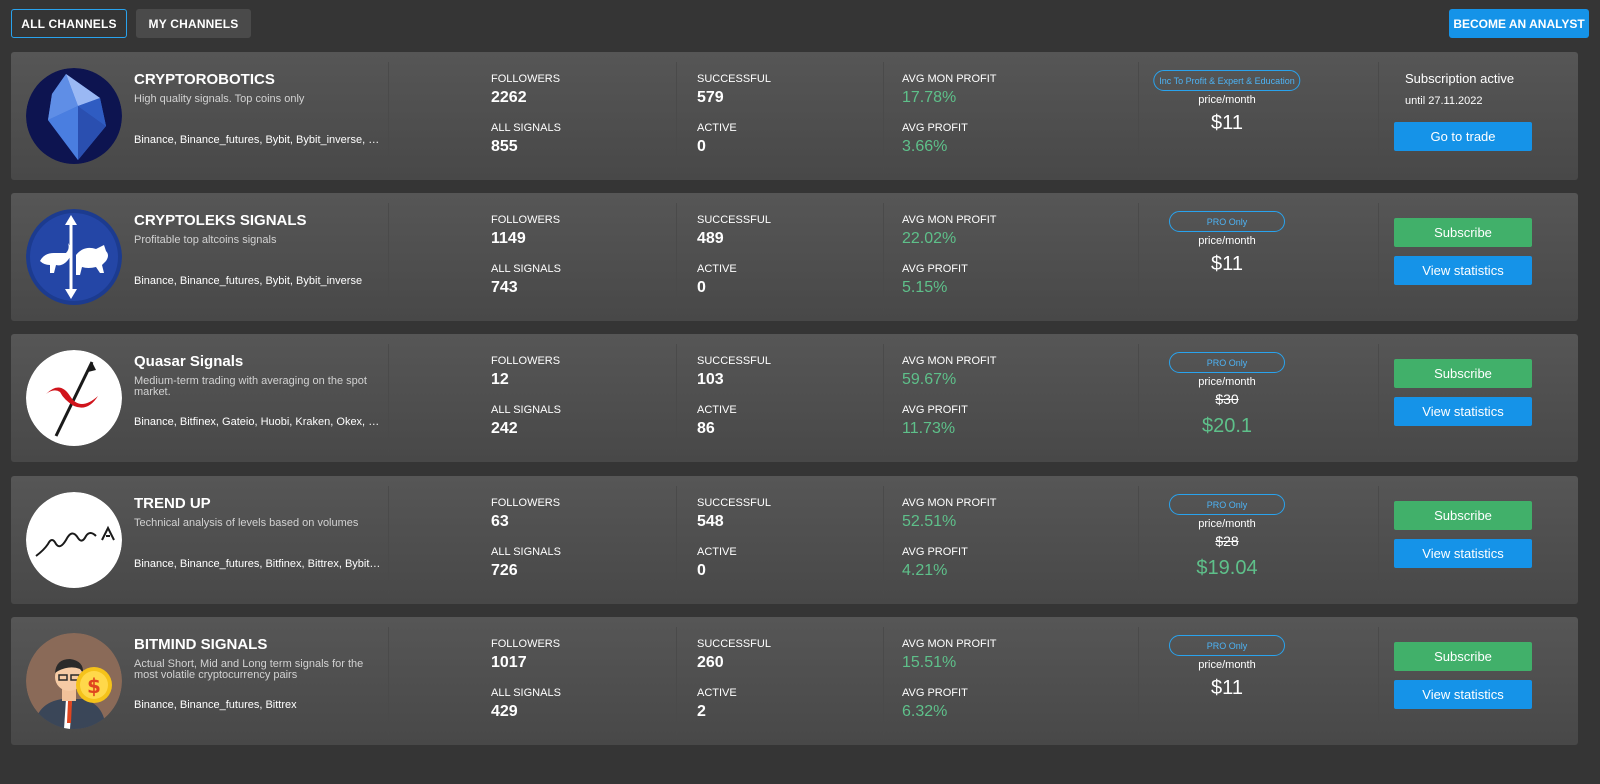  What do you see at coordinates (929, 238) in the screenshot?
I see `avg-mon-profit-value: 22.02%` at bounding box center [929, 238].